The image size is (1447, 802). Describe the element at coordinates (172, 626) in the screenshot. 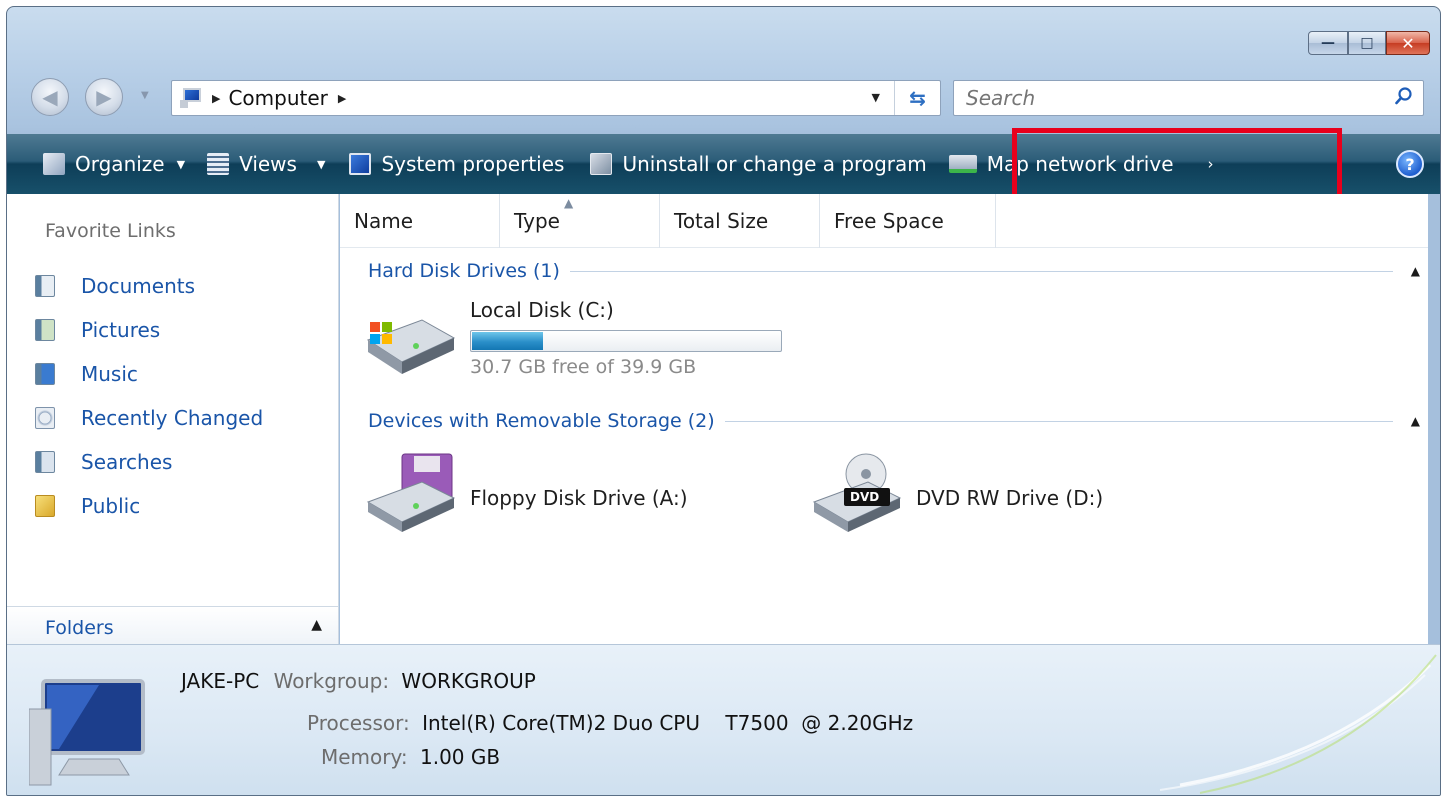

I see `folders-toggle: Folders ▲` at that location.